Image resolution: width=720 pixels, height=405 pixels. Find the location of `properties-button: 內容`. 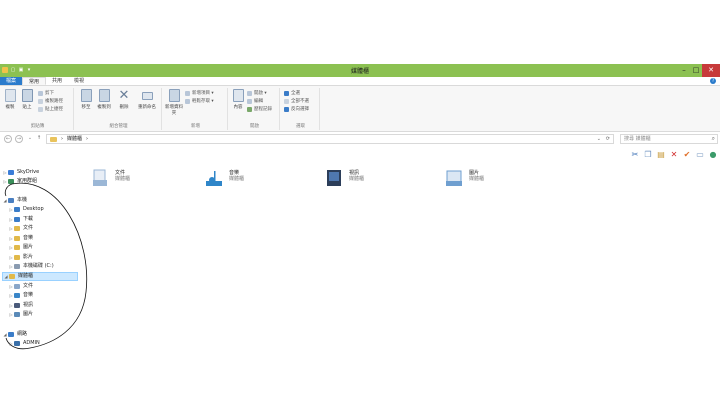

properties-button: 內容 is located at coordinates (238, 99).